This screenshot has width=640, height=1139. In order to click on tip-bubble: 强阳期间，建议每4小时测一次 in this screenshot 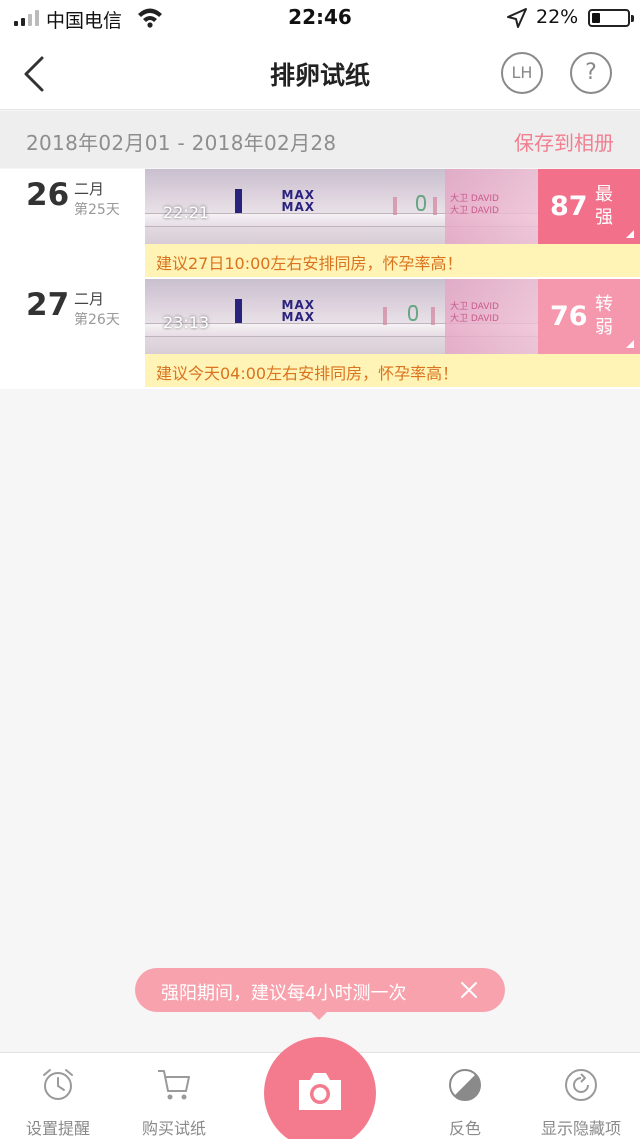, I will do `click(320, 994)`.